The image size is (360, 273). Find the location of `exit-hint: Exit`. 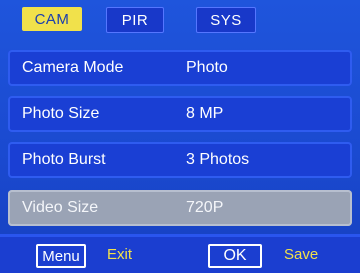

exit-hint: Exit is located at coordinates (120, 254).